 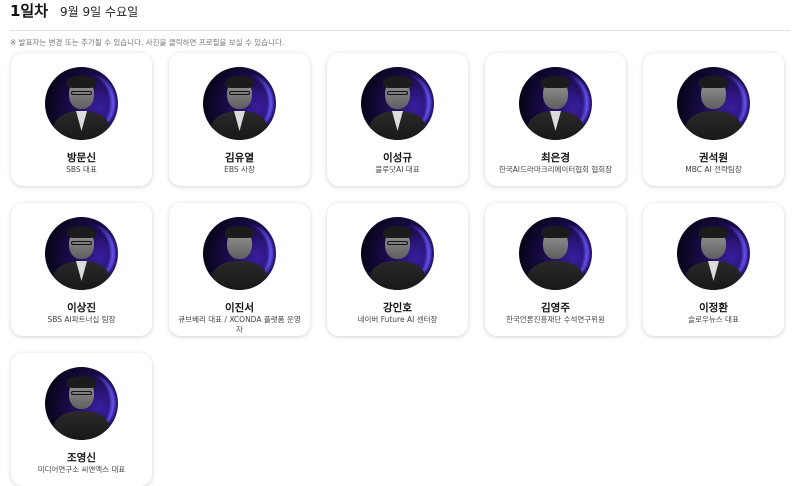 I want to click on speaker-role: 블루닷AI 대표, so click(x=397, y=169).